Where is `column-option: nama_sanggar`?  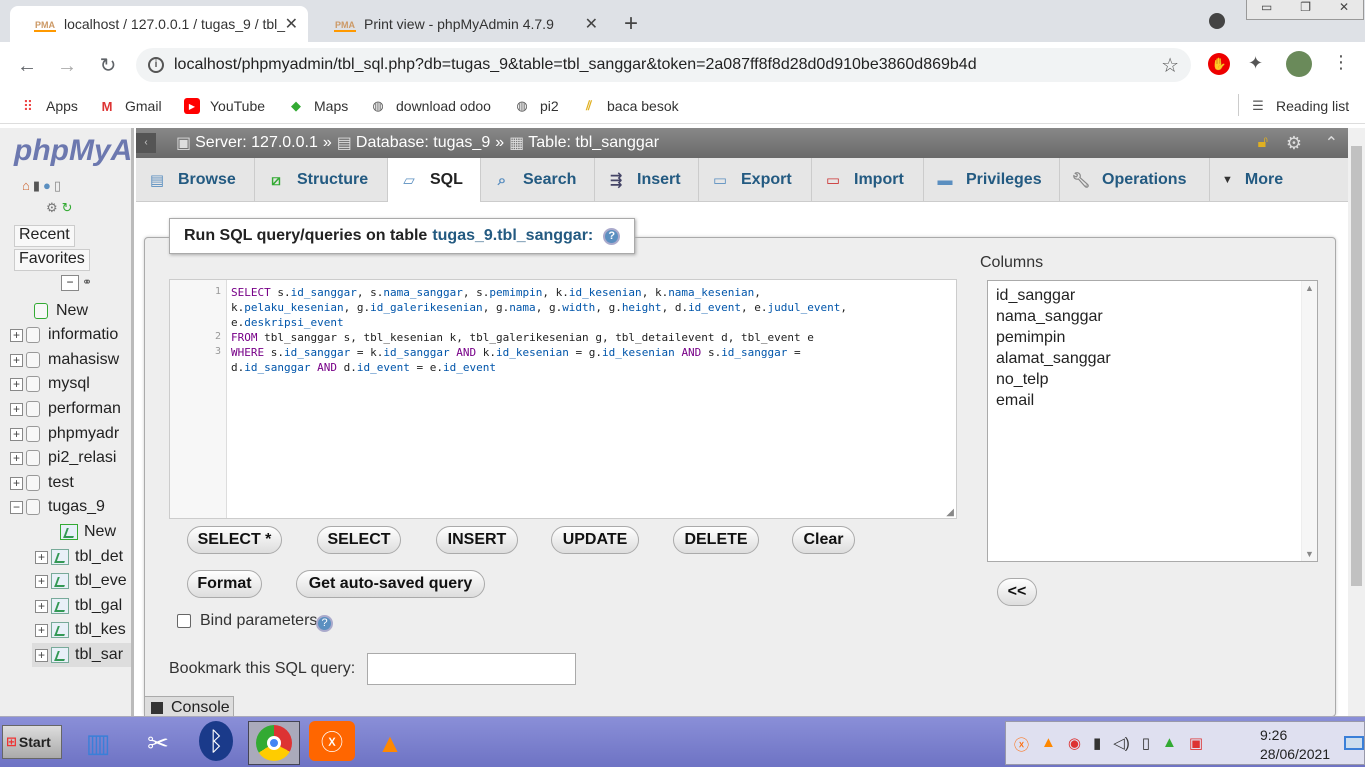 column-option: nama_sanggar is located at coordinates (1049, 317).